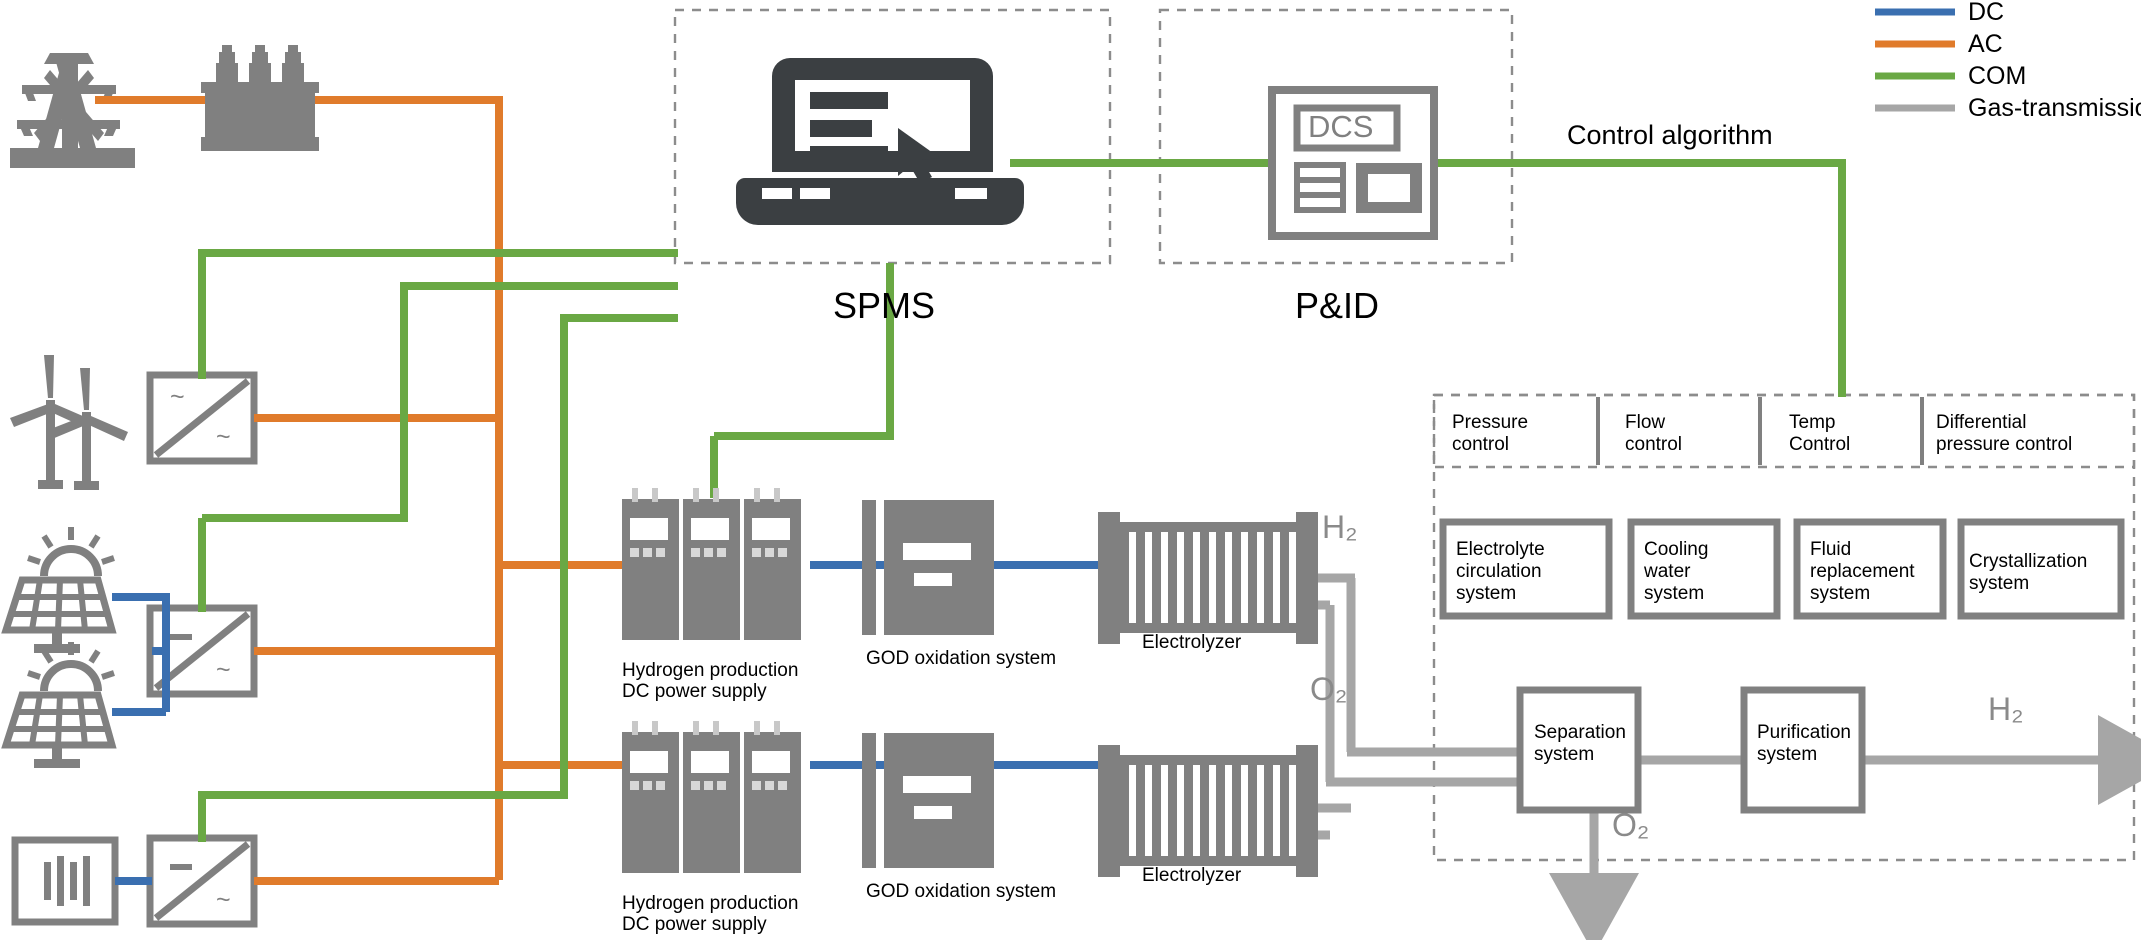 The width and height of the screenshot is (2141, 940). What do you see at coordinates (884, 305) in the screenshot?
I see `spms-caption: SPMS` at bounding box center [884, 305].